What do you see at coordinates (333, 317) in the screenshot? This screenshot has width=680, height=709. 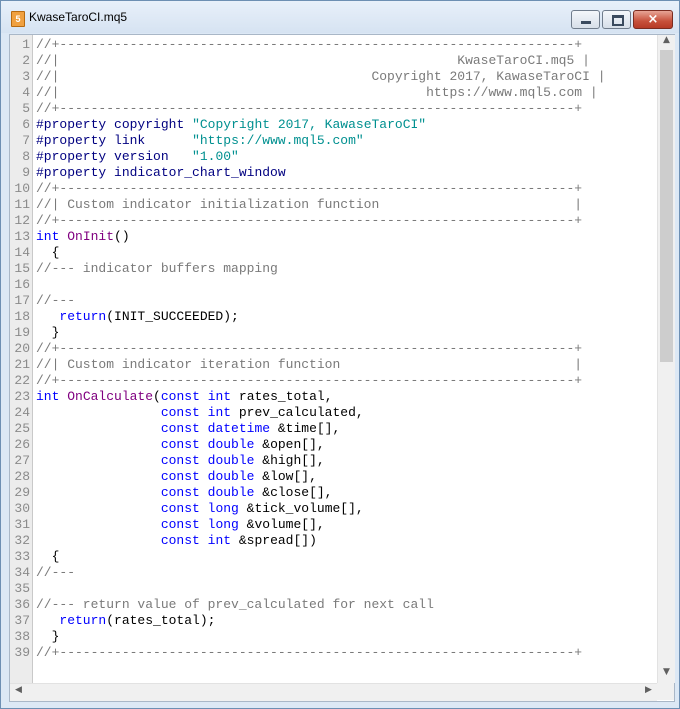 I see `code-line: 18 return(INIT_SUCCEEDED);` at bounding box center [333, 317].